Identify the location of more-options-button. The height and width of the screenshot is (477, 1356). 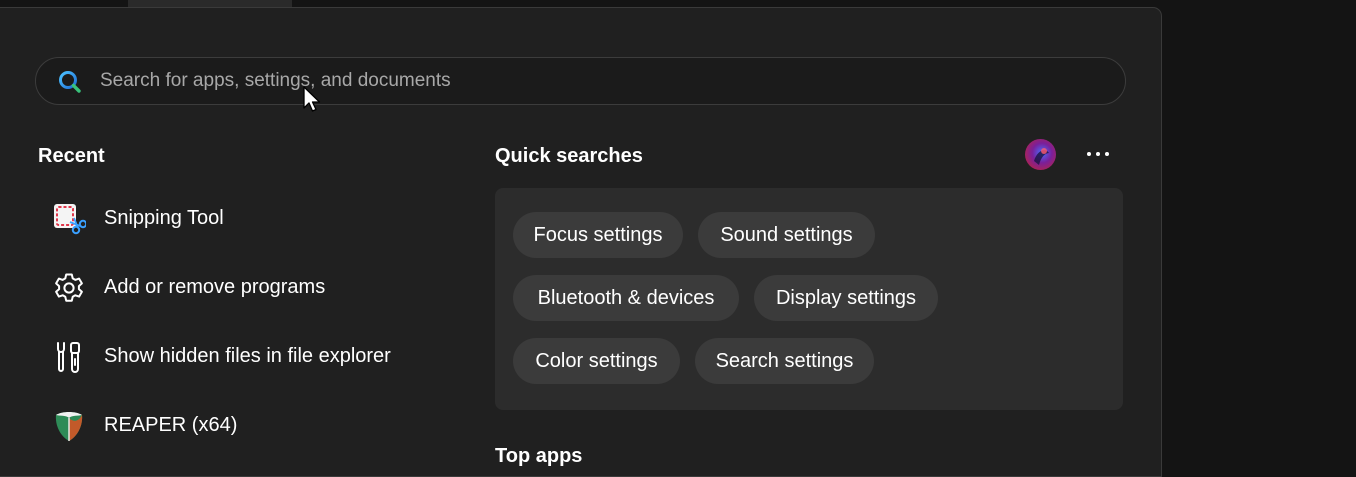
(1098, 154).